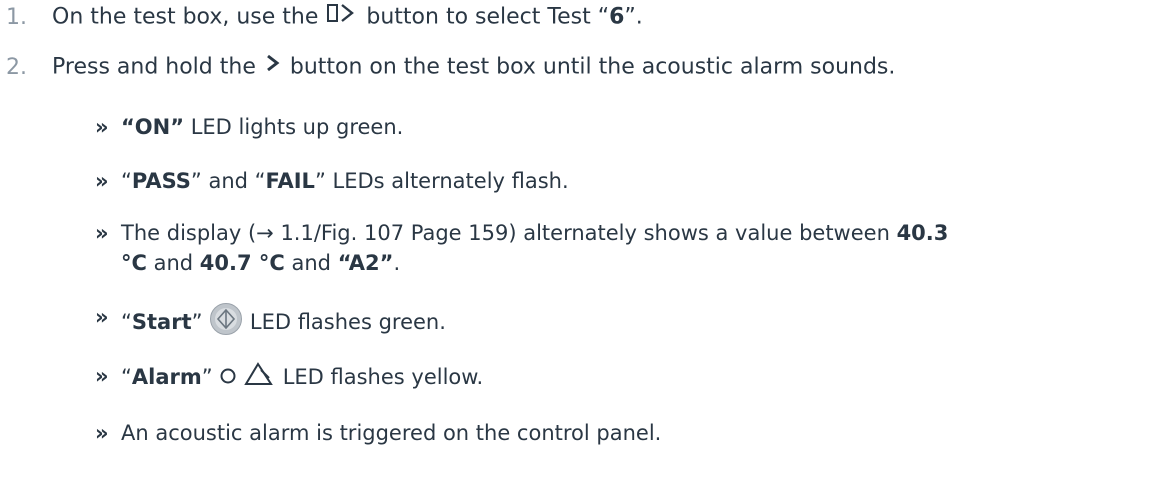  What do you see at coordinates (242, 263) in the screenshot?
I see `value-high: 40.7 °C` at bounding box center [242, 263].